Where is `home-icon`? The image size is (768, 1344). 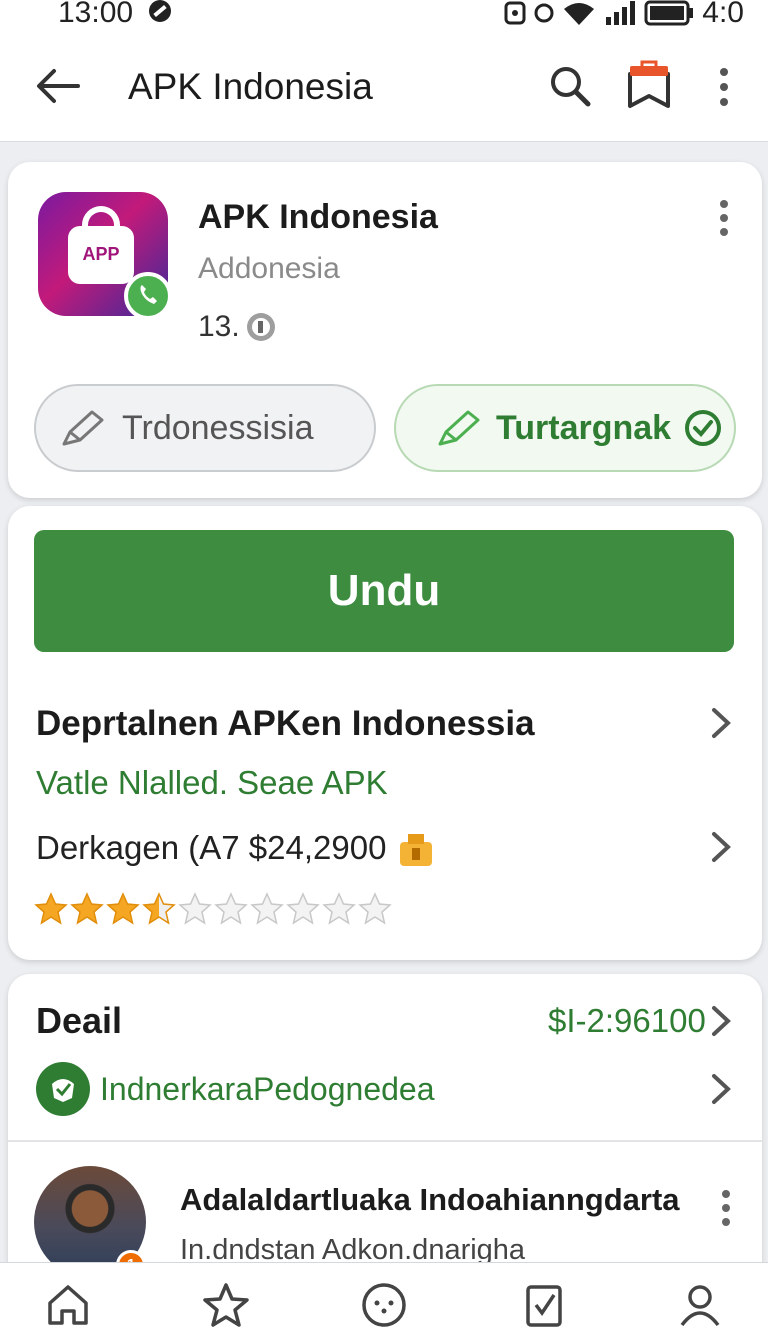 home-icon is located at coordinates (68, 1305).